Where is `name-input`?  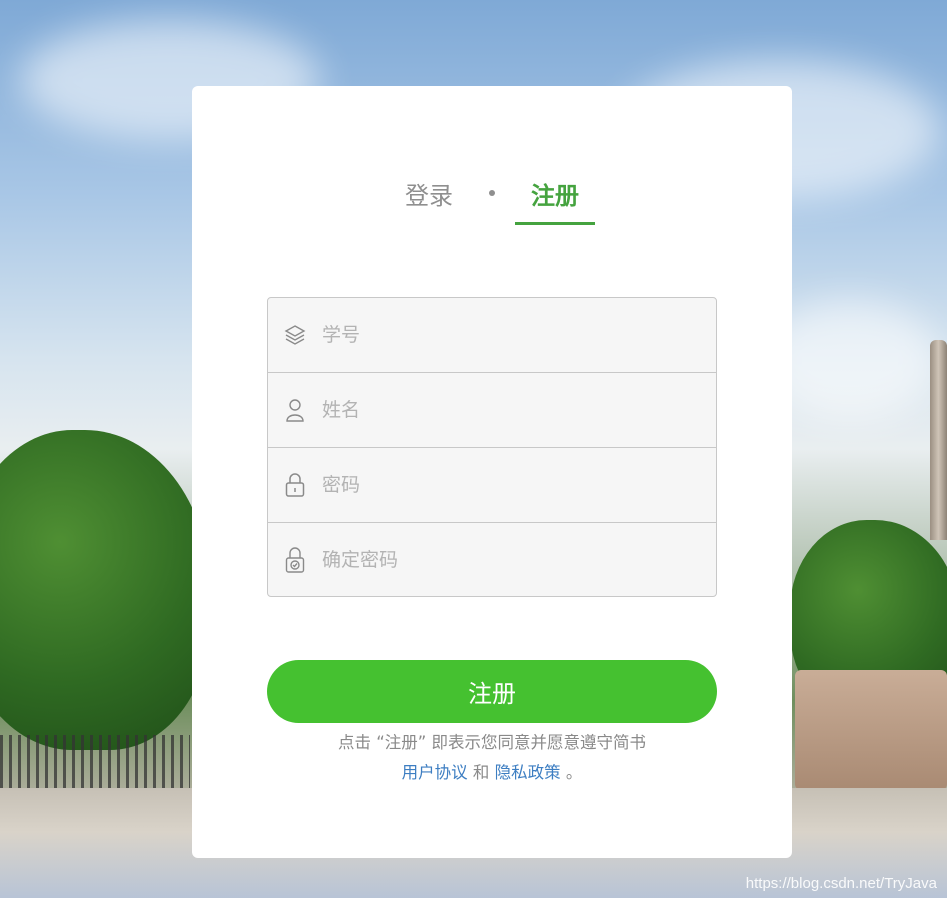 name-input is located at coordinates (519, 410).